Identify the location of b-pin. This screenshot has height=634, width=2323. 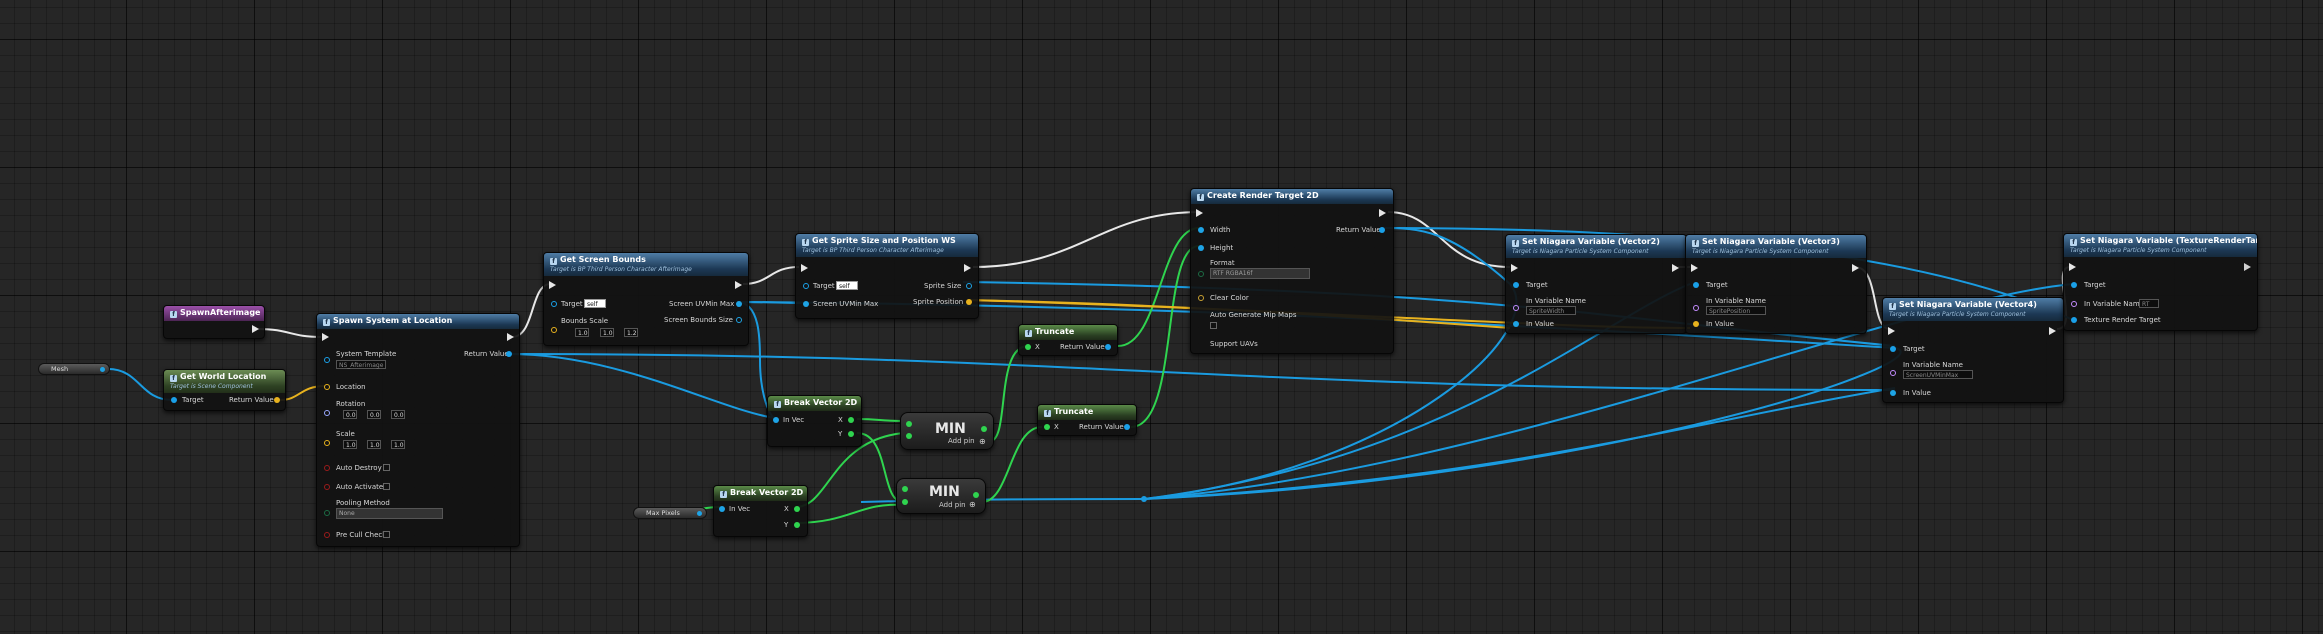
(905, 502).